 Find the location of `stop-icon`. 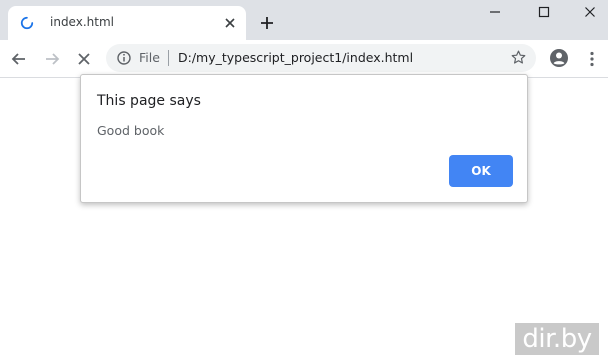

stop-icon is located at coordinates (84, 59).